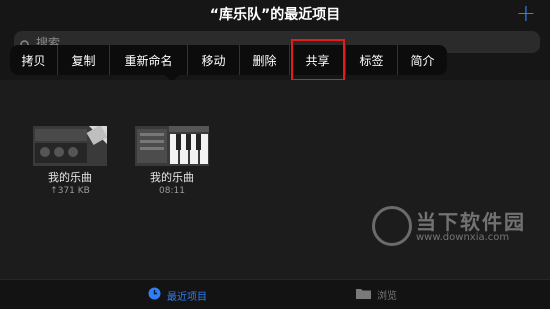  What do you see at coordinates (275, 294) in the screenshot?
I see `tab-bar: 最近项目 浏览` at bounding box center [275, 294].